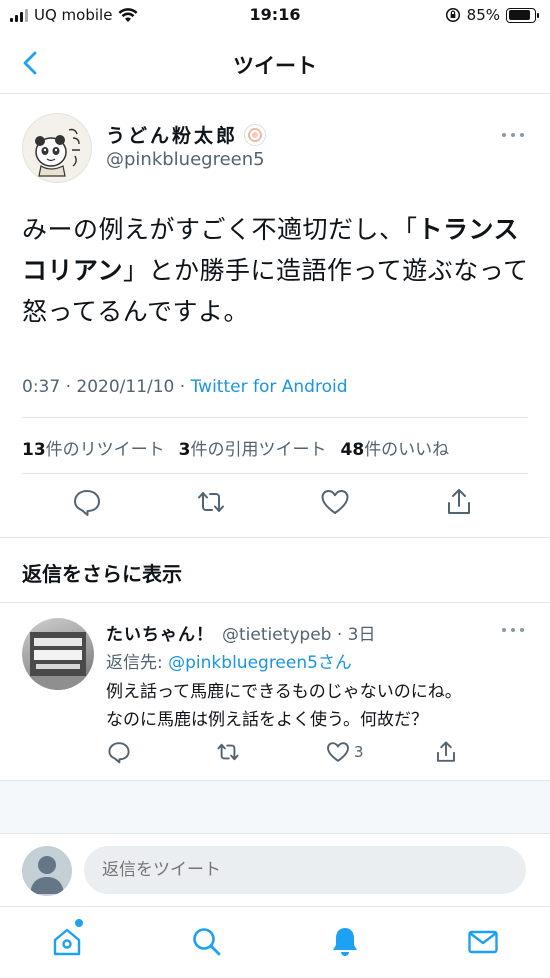  Describe the element at coordinates (172, 136) in the screenshot. I see `author-name-text: うどん粉太郎` at that location.